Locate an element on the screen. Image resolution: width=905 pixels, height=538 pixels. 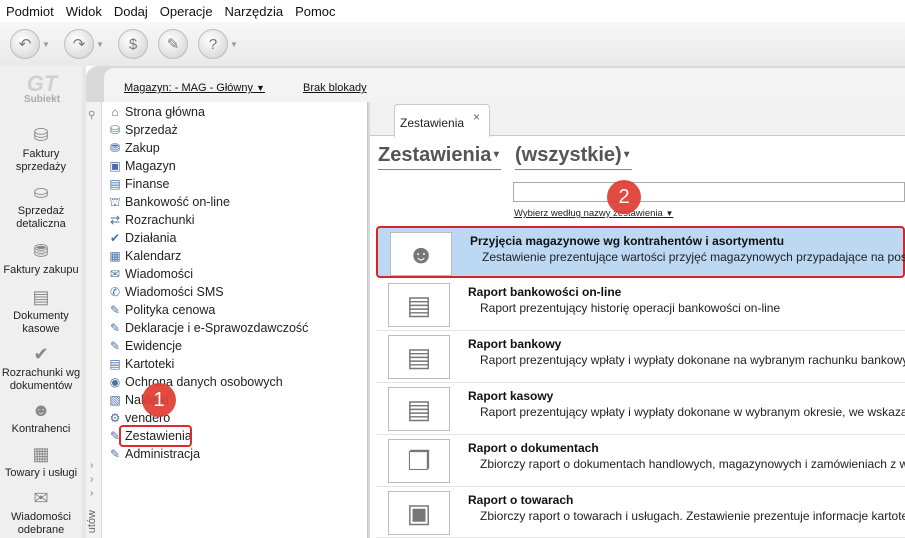
documents-icon: ❐ is located at coordinates (419, 461).